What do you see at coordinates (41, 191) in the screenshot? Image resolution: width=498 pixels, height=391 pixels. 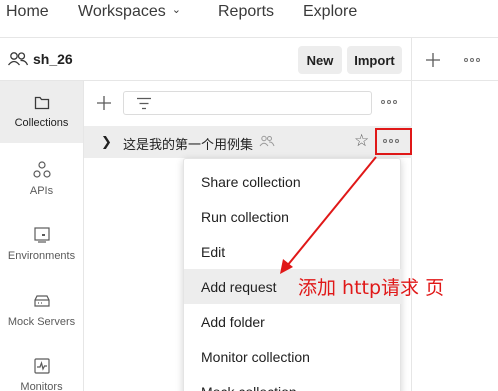 I see `sidebar-item-label: APIs` at bounding box center [41, 191].